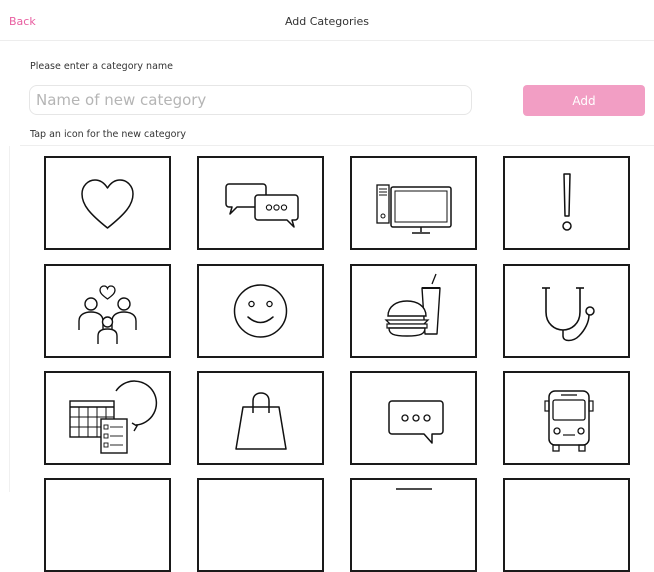 This screenshot has width=654, height=572. What do you see at coordinates (337, 145) in the screenshot?
I see `section-divider` at bounding box center [337, 145].